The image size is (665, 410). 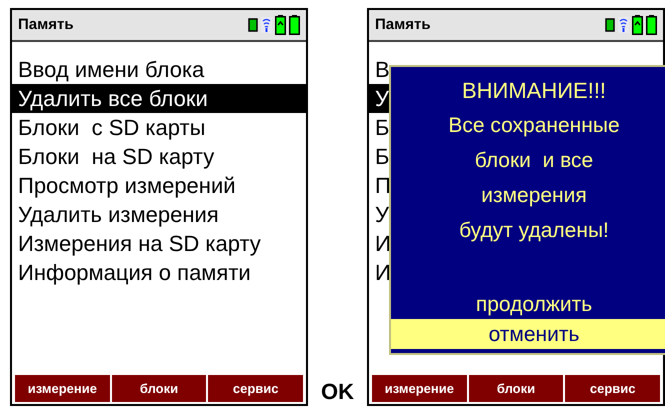 I want to click on menu-item: Блоки с SD карты, so click(x=159, y=127).